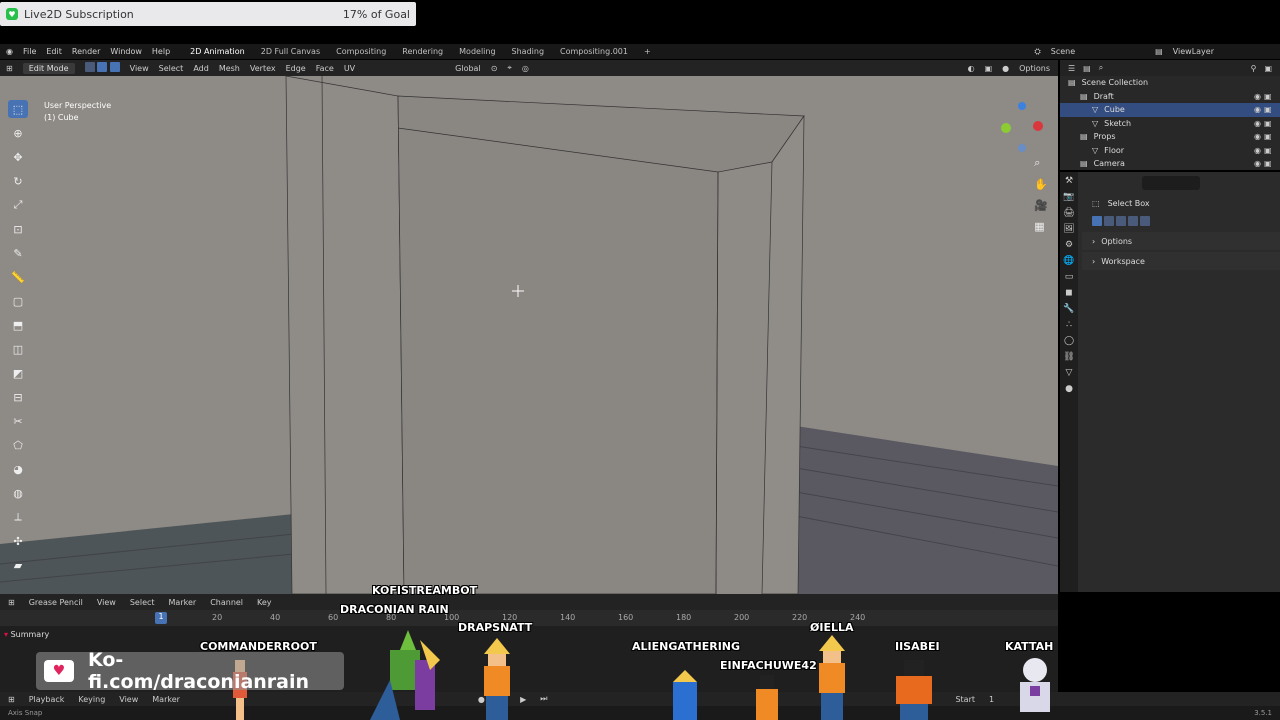 The image size is (1280, 720). What do you see at coordinates (201, 68) in the screenshot?
I see `menu-add: Add` at bounding box center [201, 68].